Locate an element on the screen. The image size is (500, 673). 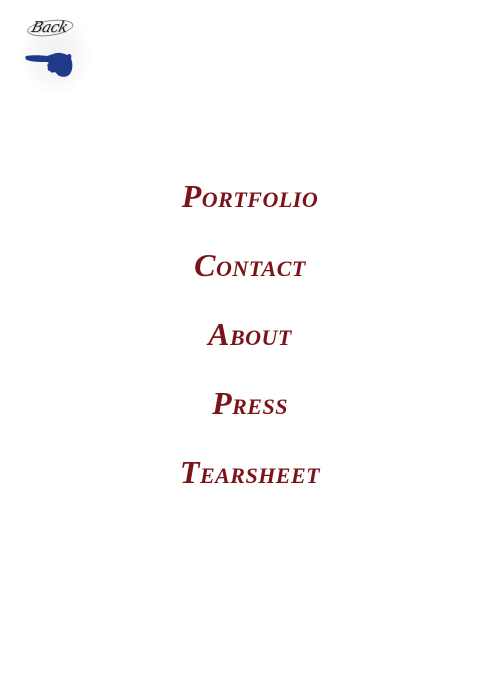
nav-item-press: Press is located at coordinates (250, 413).